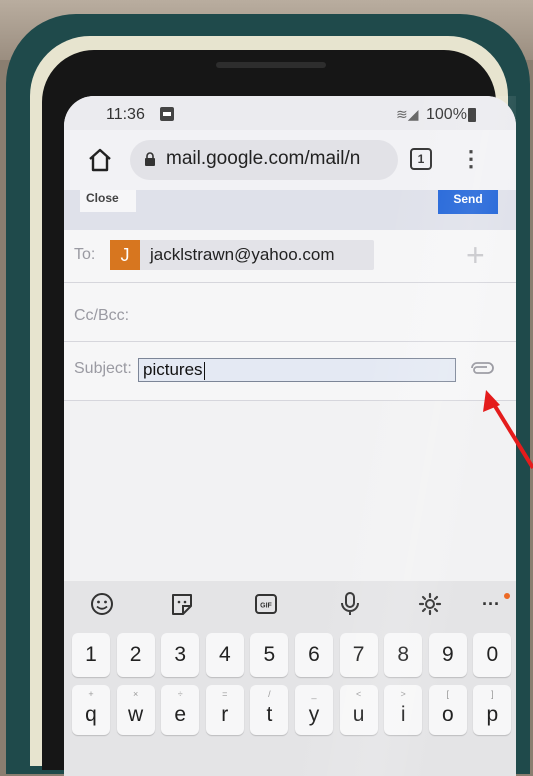 The width and height of the screenshot is (533, 776). I want to click on key-label: 7, so click(358, 654).